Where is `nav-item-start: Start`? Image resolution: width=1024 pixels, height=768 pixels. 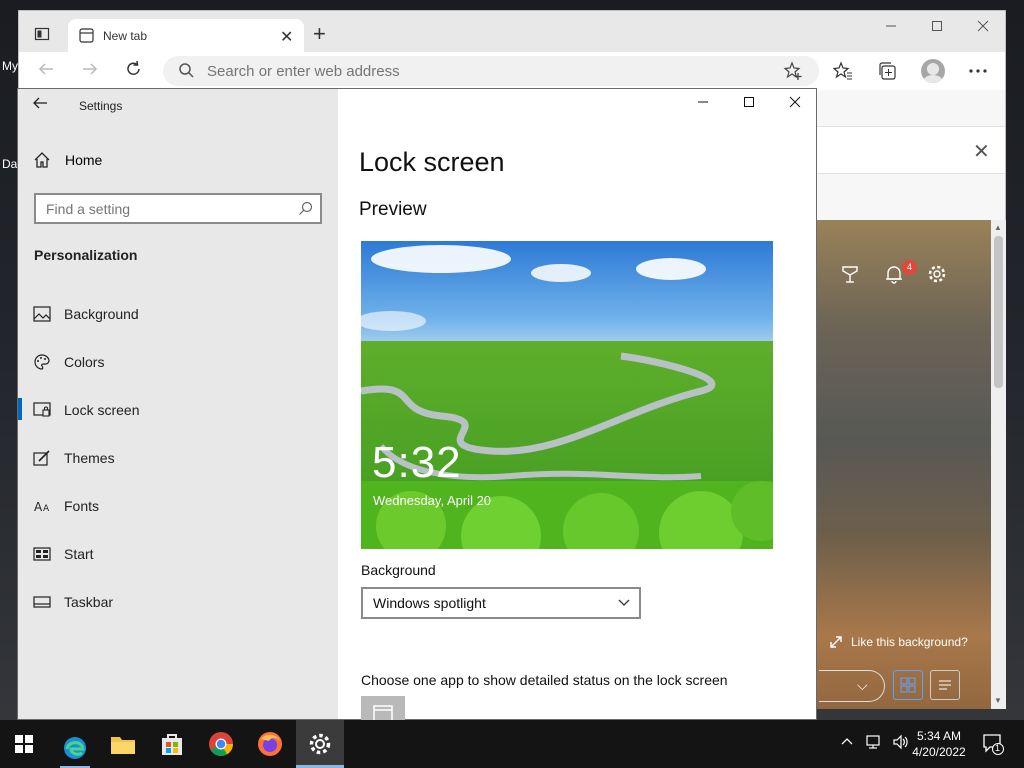
nav-item-start: Start is located at coordinates (178, 554).